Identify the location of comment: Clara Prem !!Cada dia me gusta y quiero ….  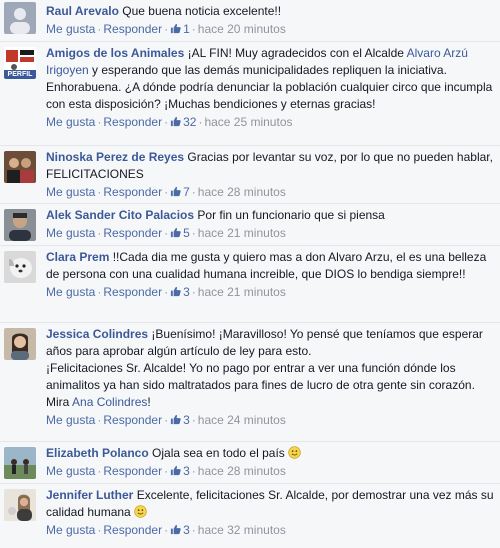
(250, 284).